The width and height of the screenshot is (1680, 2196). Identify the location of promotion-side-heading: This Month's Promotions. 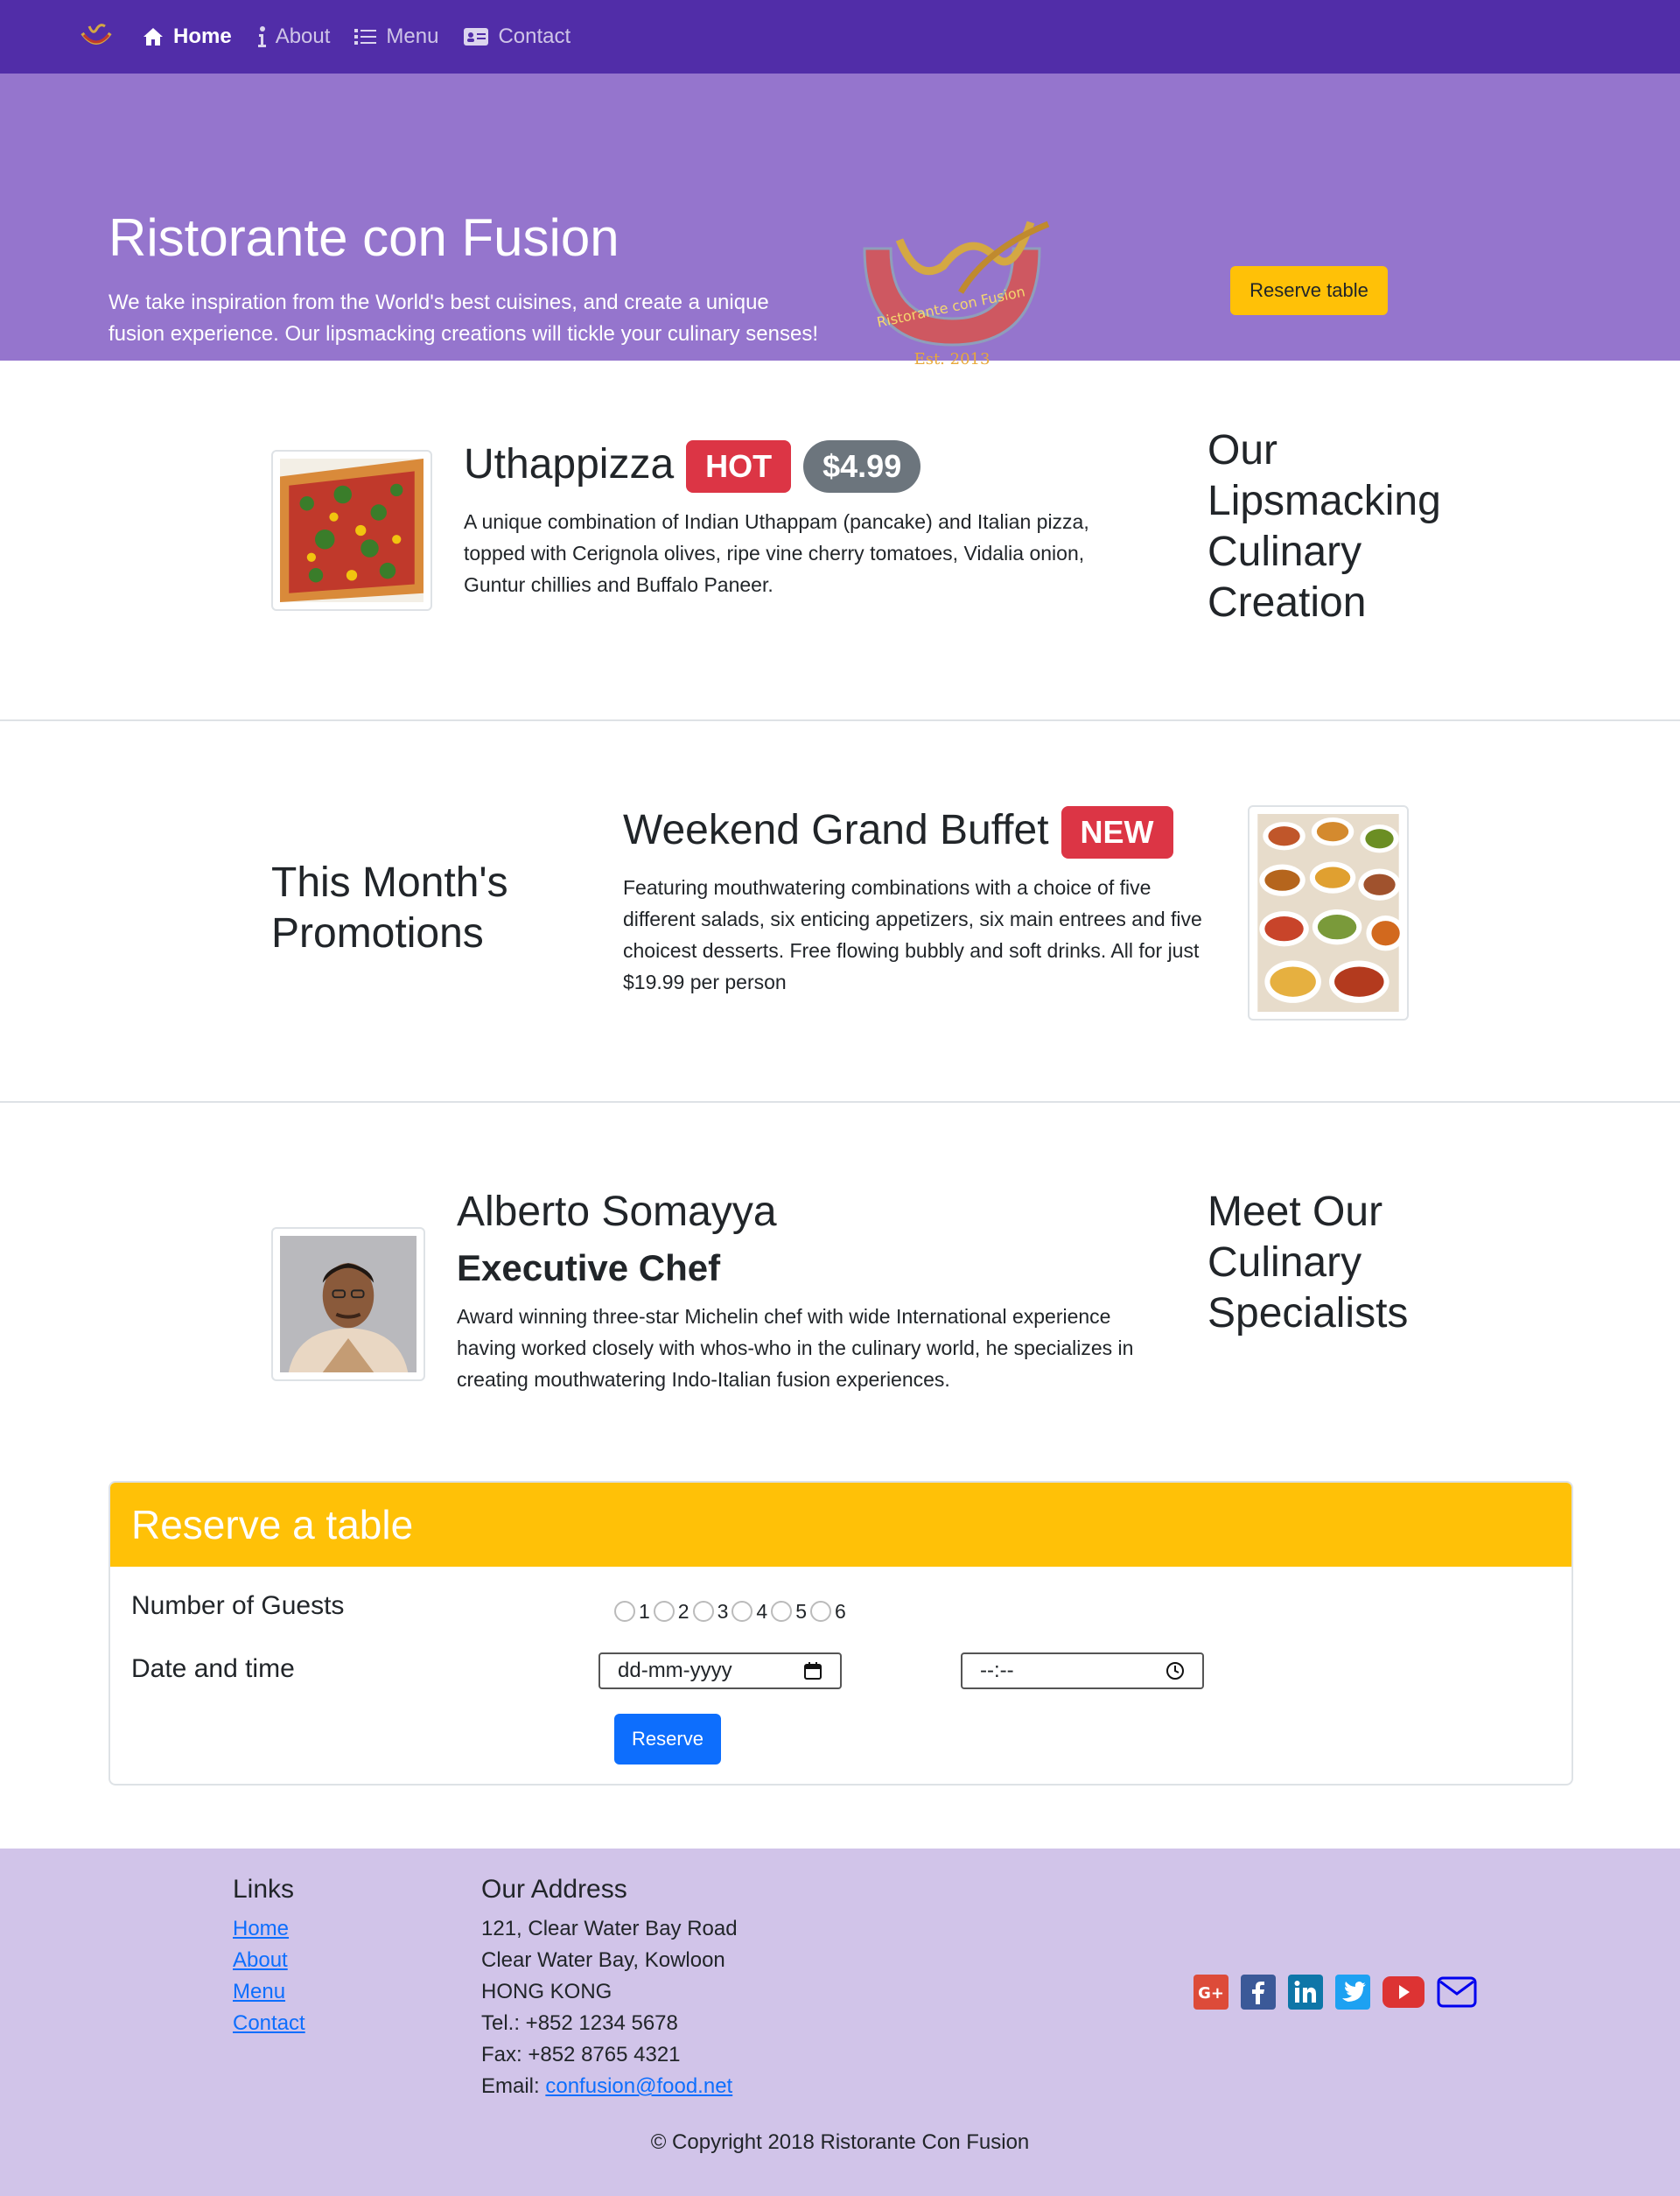
(389, 908).